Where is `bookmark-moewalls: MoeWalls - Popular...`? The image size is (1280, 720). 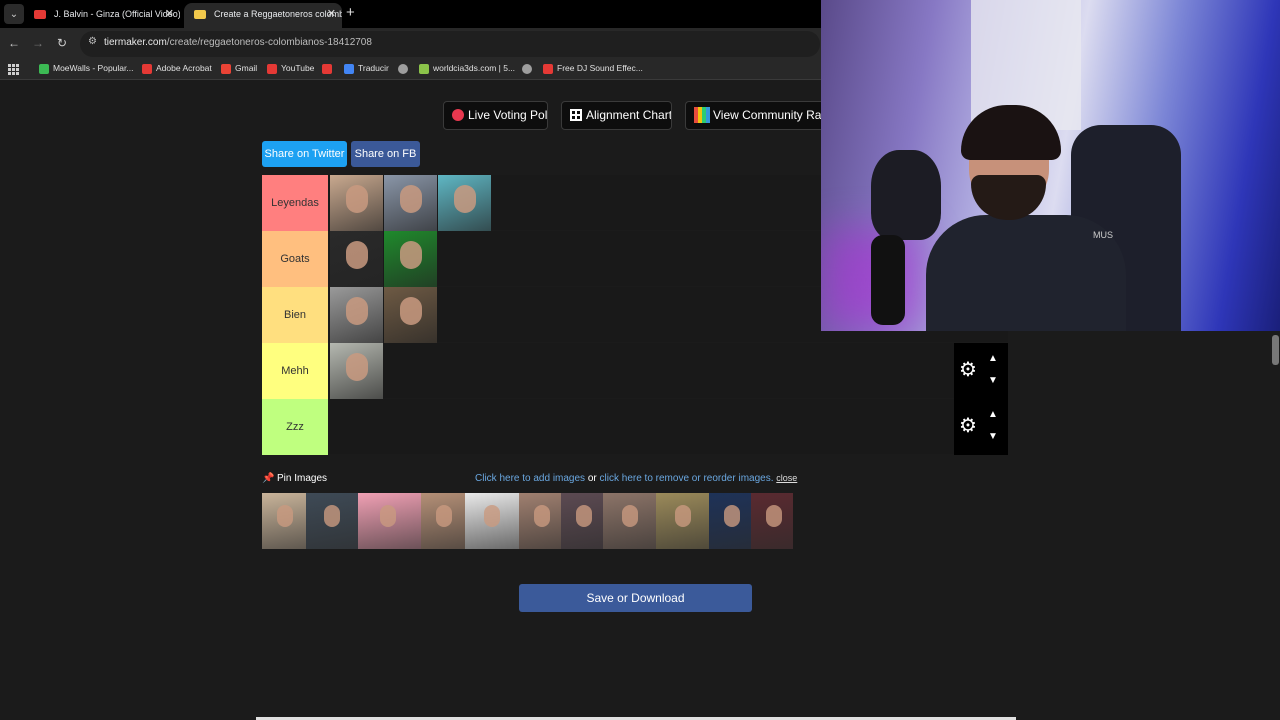 bookmark-moewalls: MoeWalls - Popular... is located at coordinates (86, 68).